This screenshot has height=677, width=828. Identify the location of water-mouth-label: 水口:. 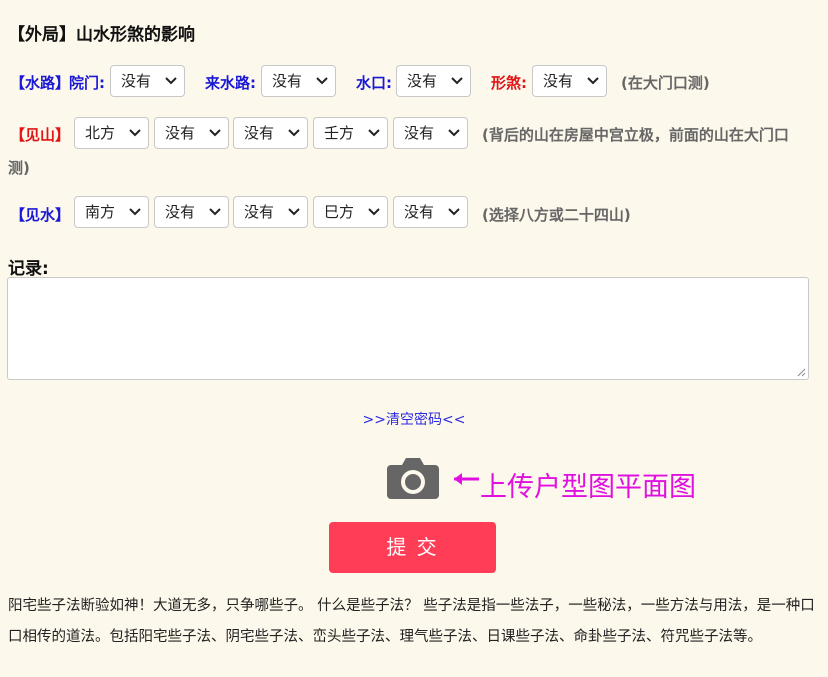
(374, 83).